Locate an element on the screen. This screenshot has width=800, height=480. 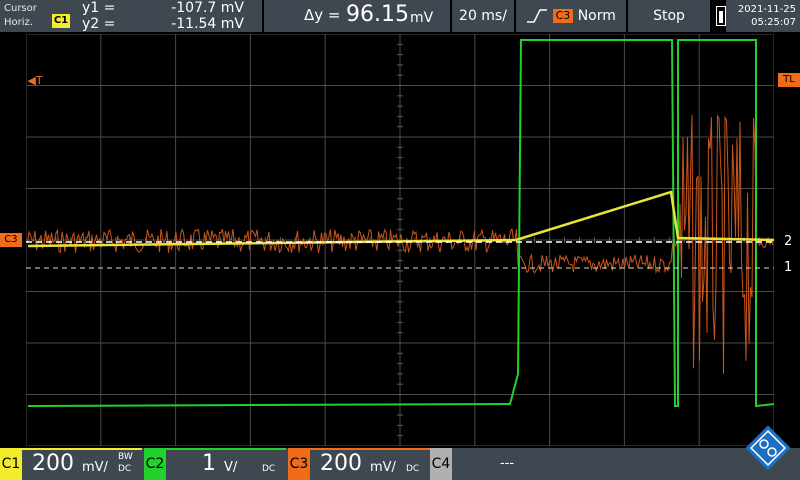
timebase-button: 20 ms/ is located at coordinates (483, 16).